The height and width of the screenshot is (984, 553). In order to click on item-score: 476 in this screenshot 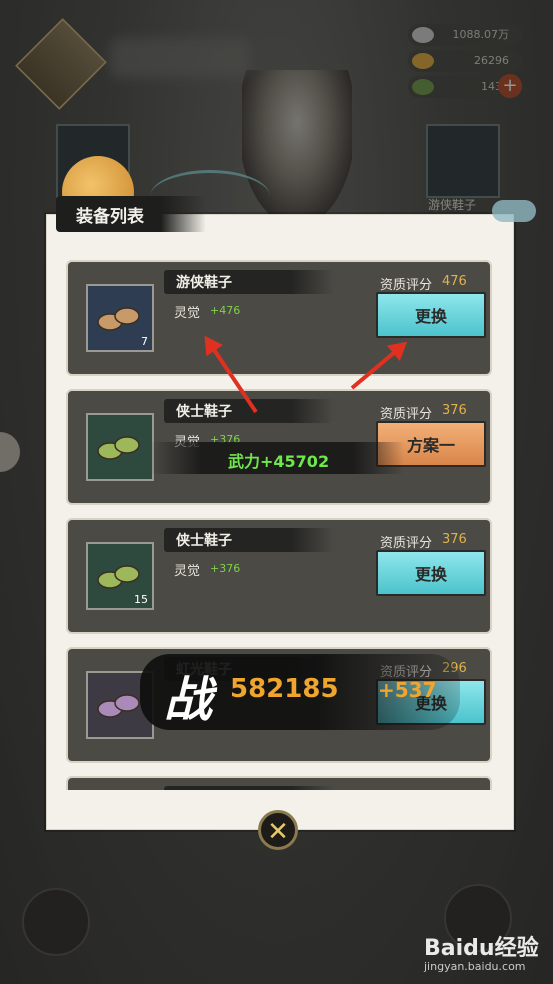, I will do `click(454, 281)`.